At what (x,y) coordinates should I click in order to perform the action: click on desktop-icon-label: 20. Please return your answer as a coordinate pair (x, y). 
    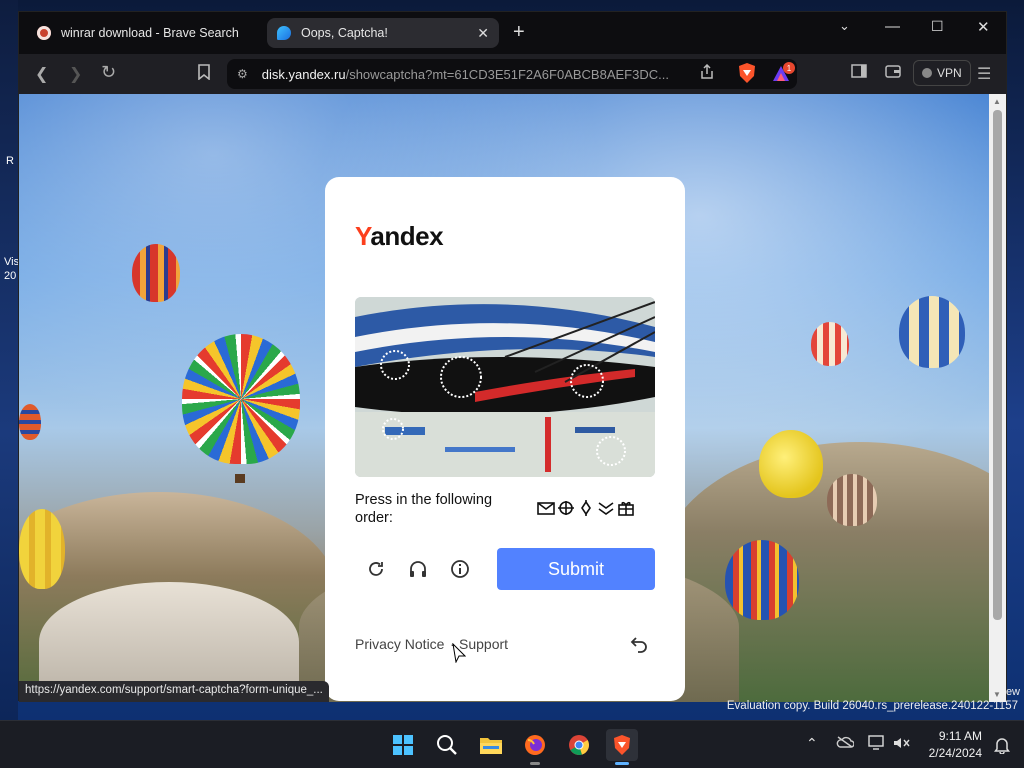
    Looking at the image, I should click on (10, 276).